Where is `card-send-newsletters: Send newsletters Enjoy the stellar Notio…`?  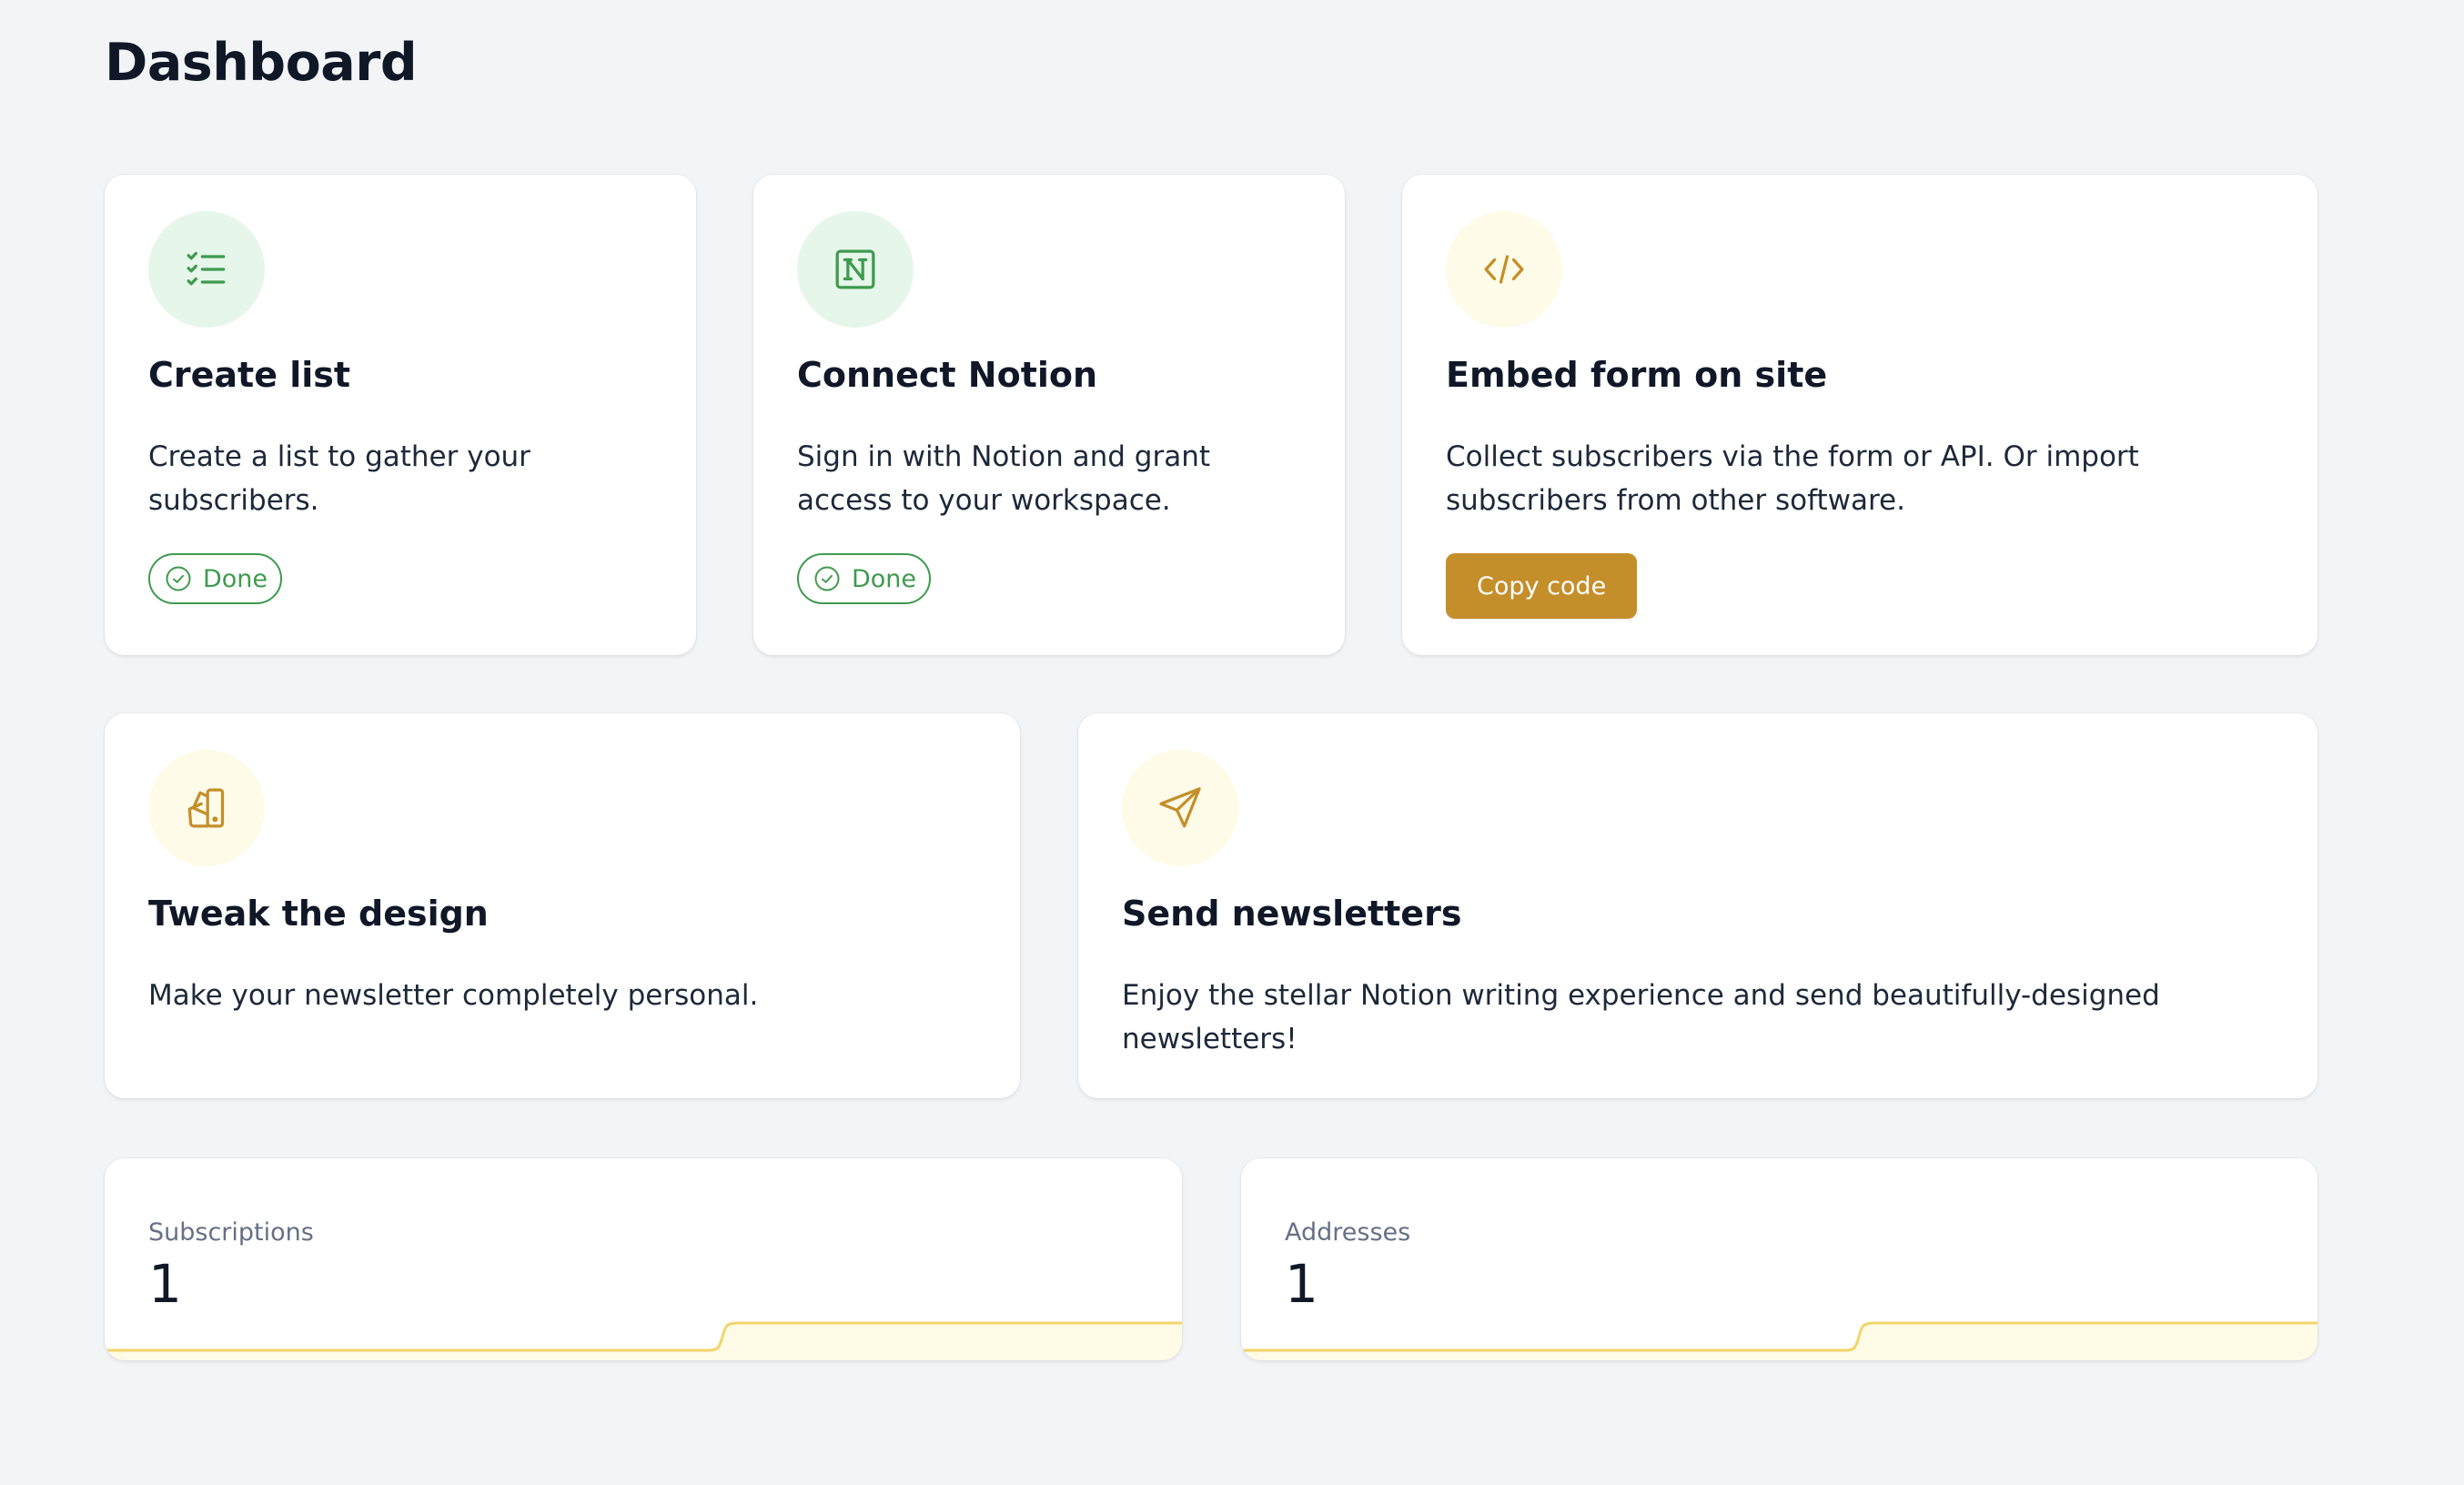
card-send-newsletters: Send newsletters Enjoy the stellar Notio… is located at coordinates (1698, 905).